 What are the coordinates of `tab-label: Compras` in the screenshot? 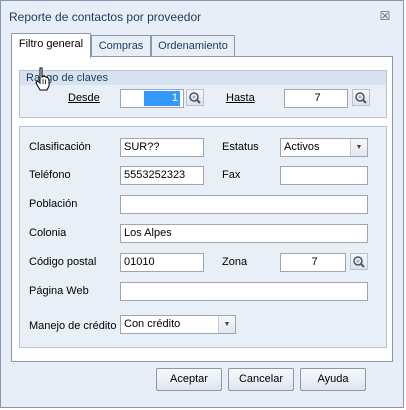 It's located at (121, 46).